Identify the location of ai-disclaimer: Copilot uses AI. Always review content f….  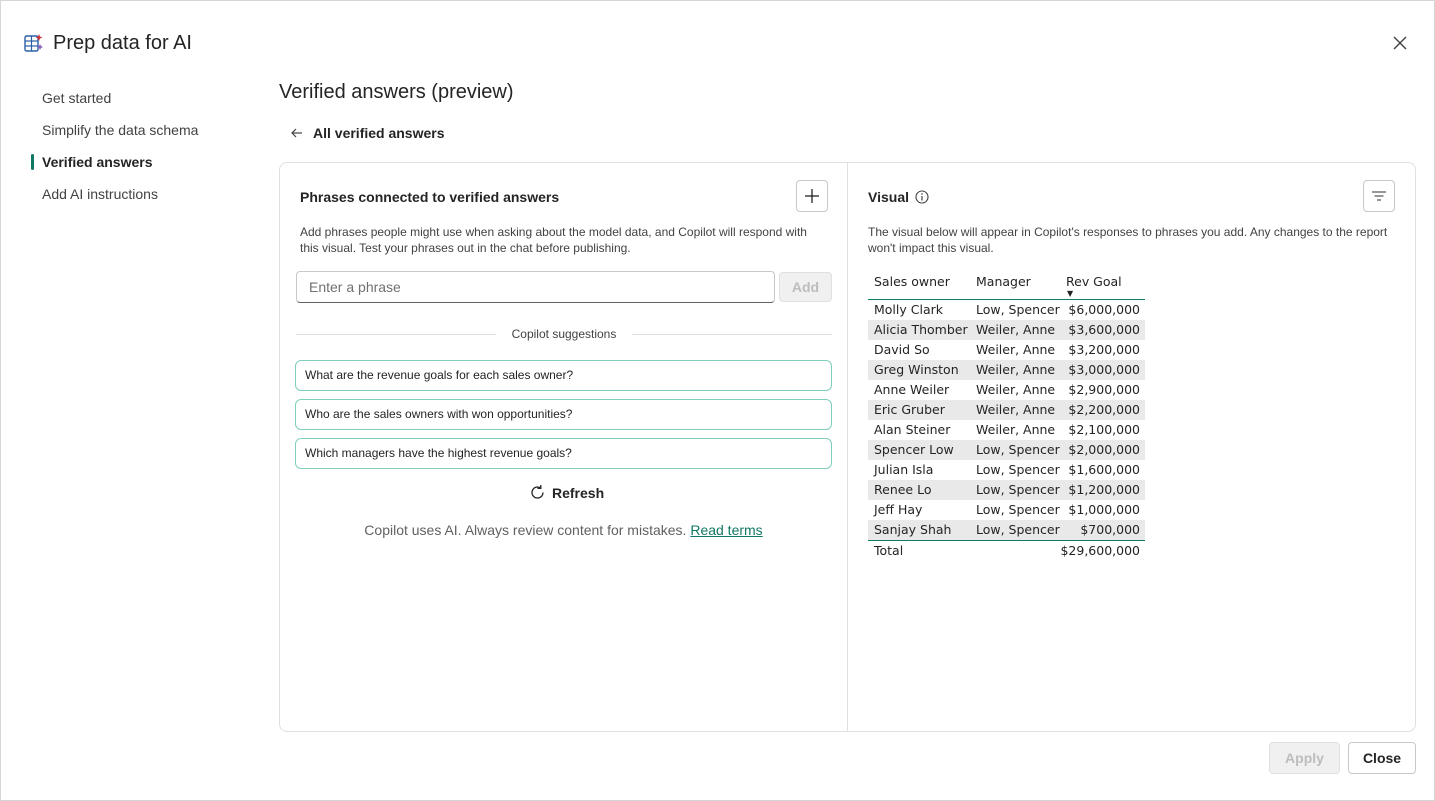
(563, 530).